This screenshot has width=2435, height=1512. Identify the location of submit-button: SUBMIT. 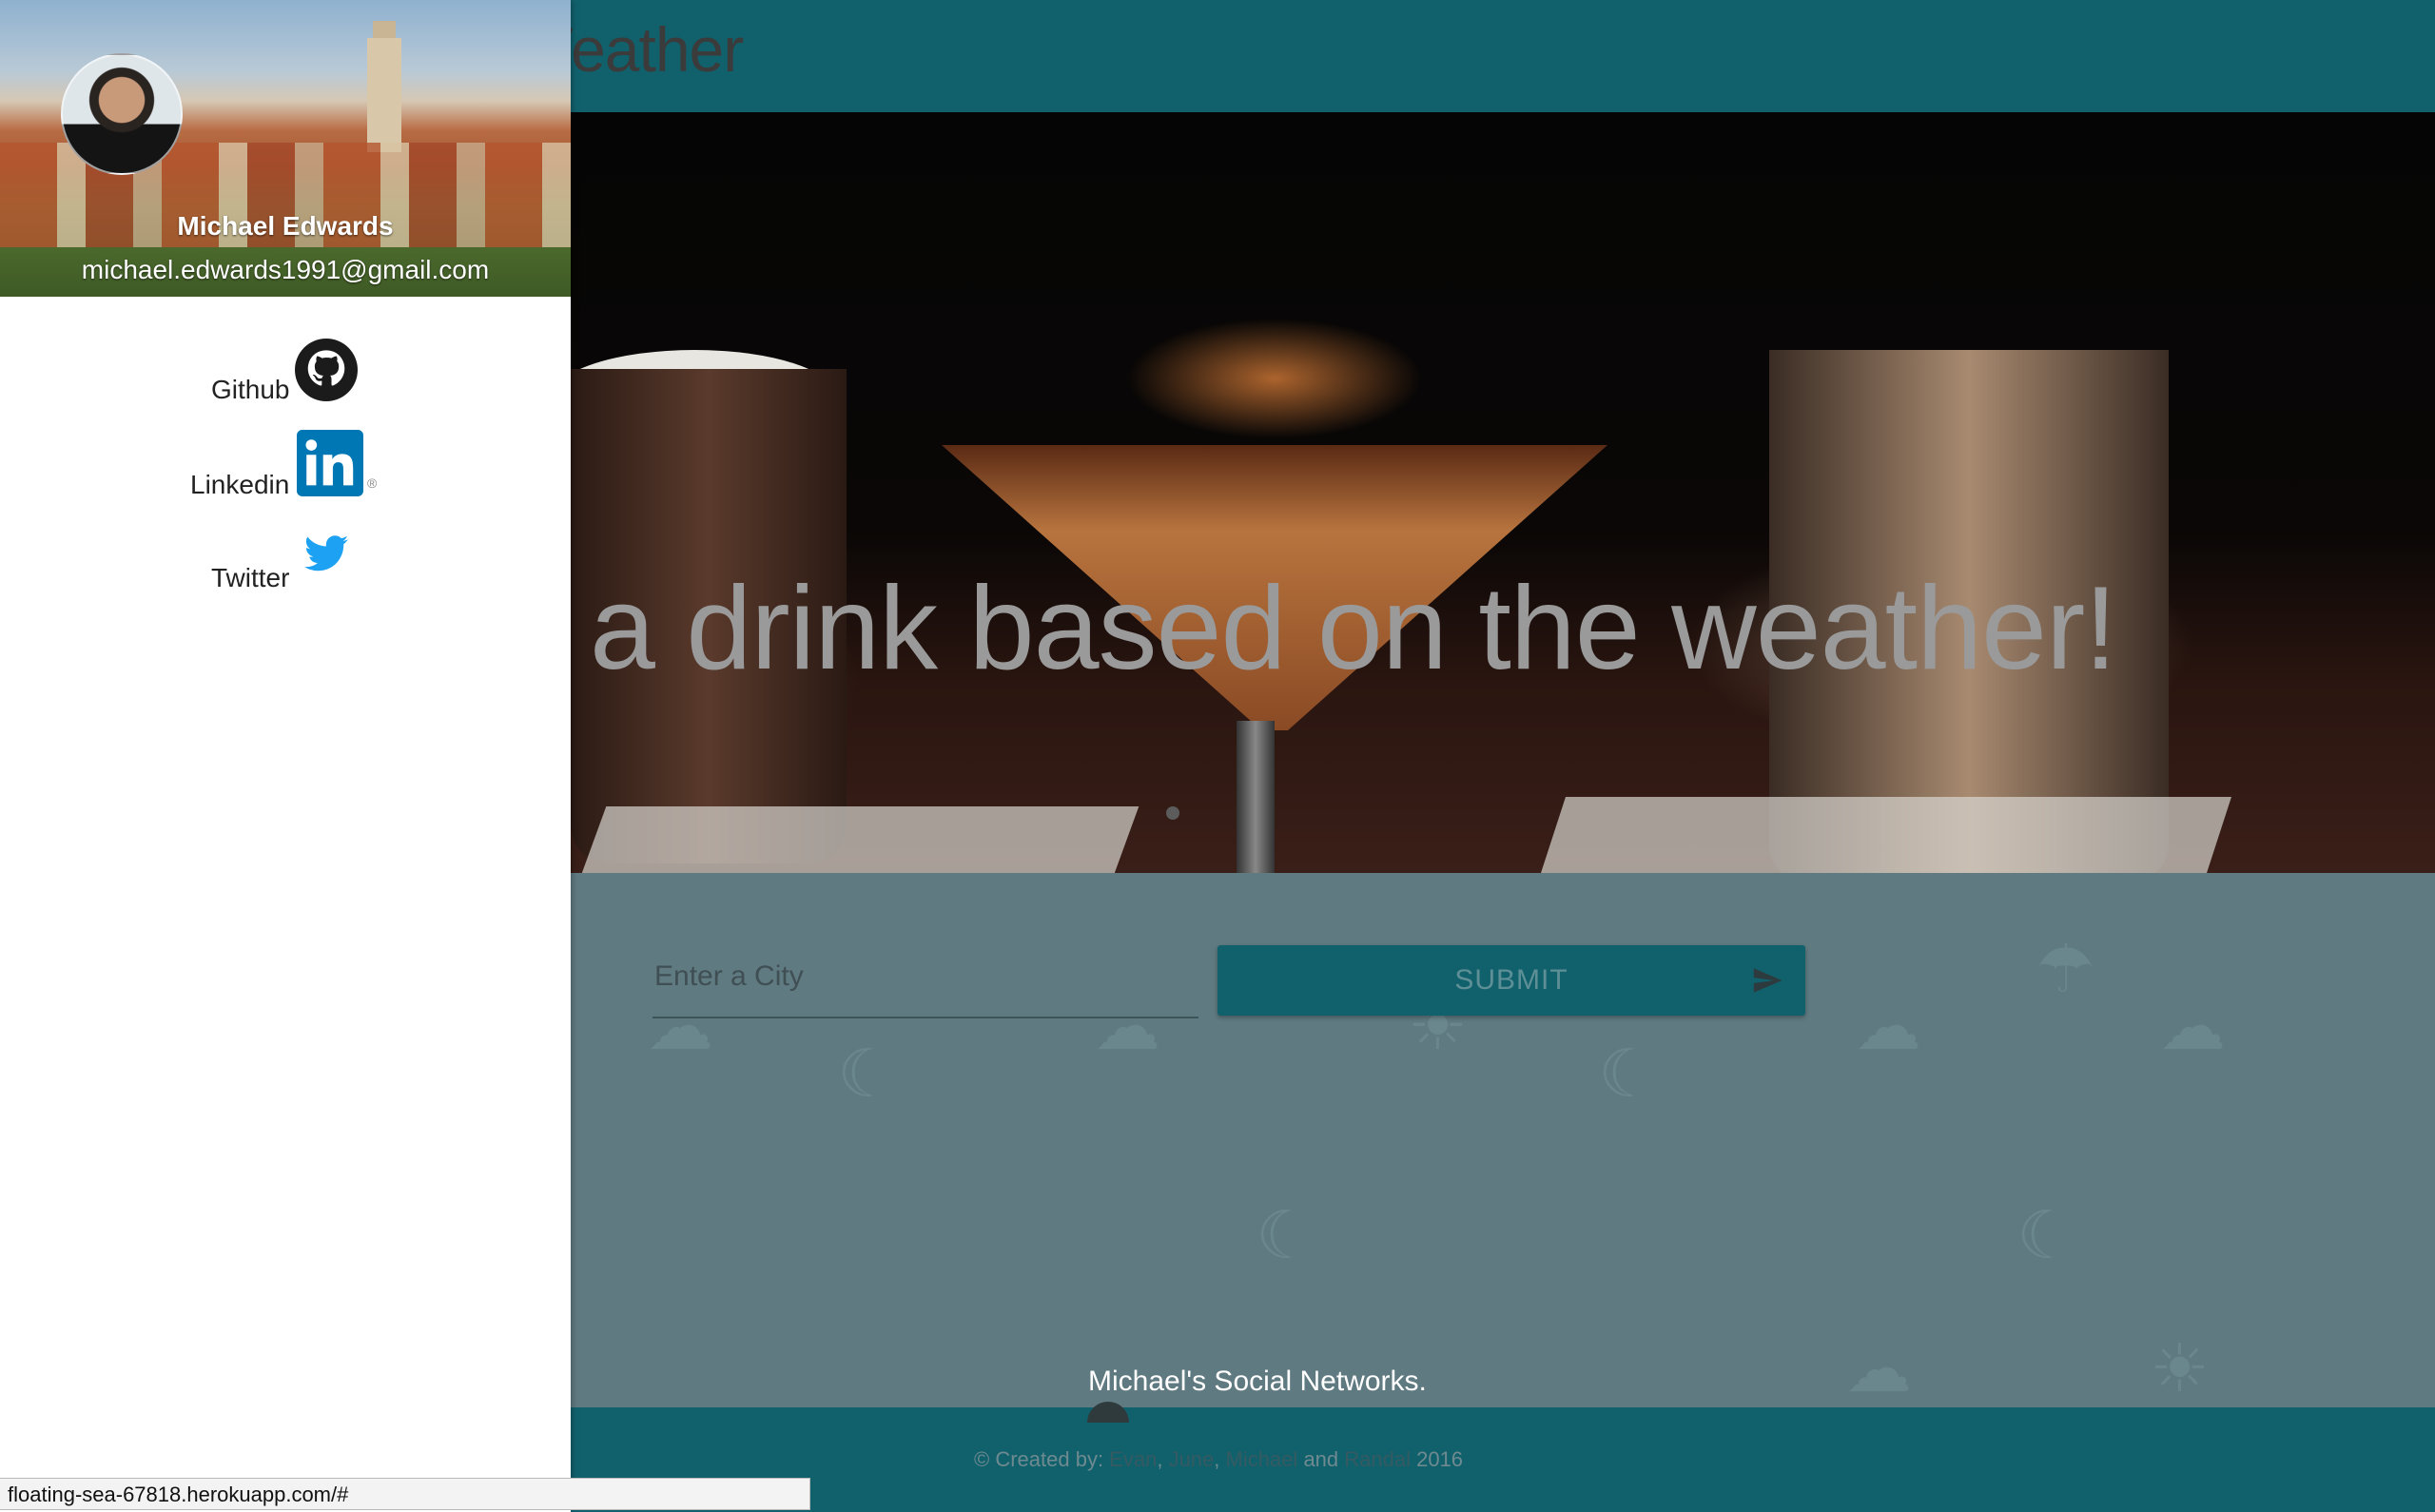
(1511, 980).